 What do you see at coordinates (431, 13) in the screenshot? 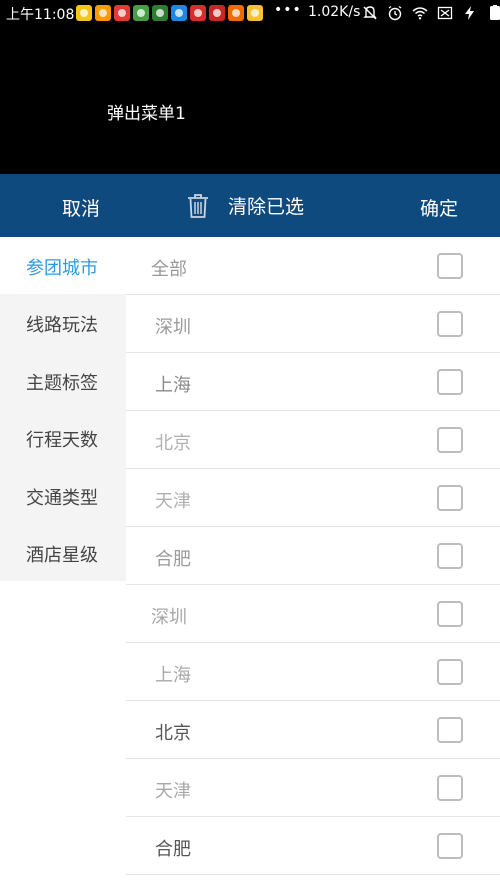
I see `system-icons` at bounding box center [431, 13].